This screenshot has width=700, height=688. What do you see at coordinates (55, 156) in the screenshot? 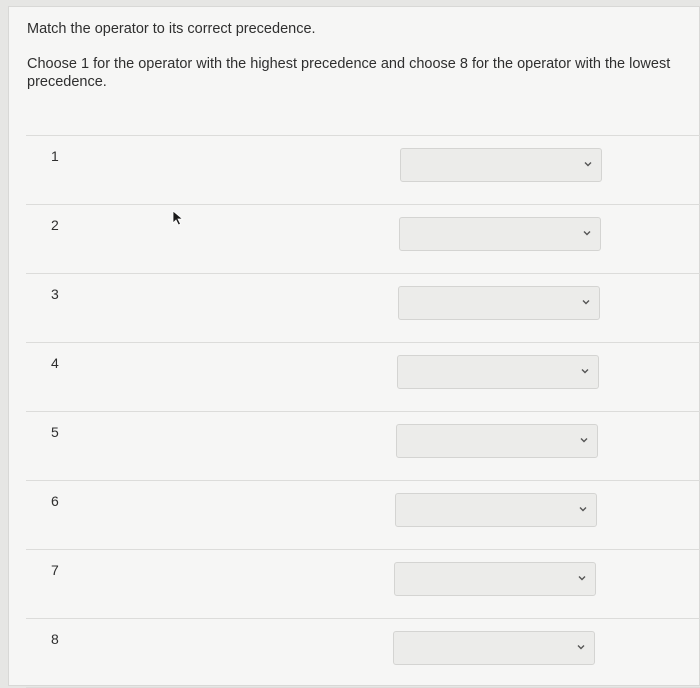
I see `row-number: 1` at bounding box center [55, 156].